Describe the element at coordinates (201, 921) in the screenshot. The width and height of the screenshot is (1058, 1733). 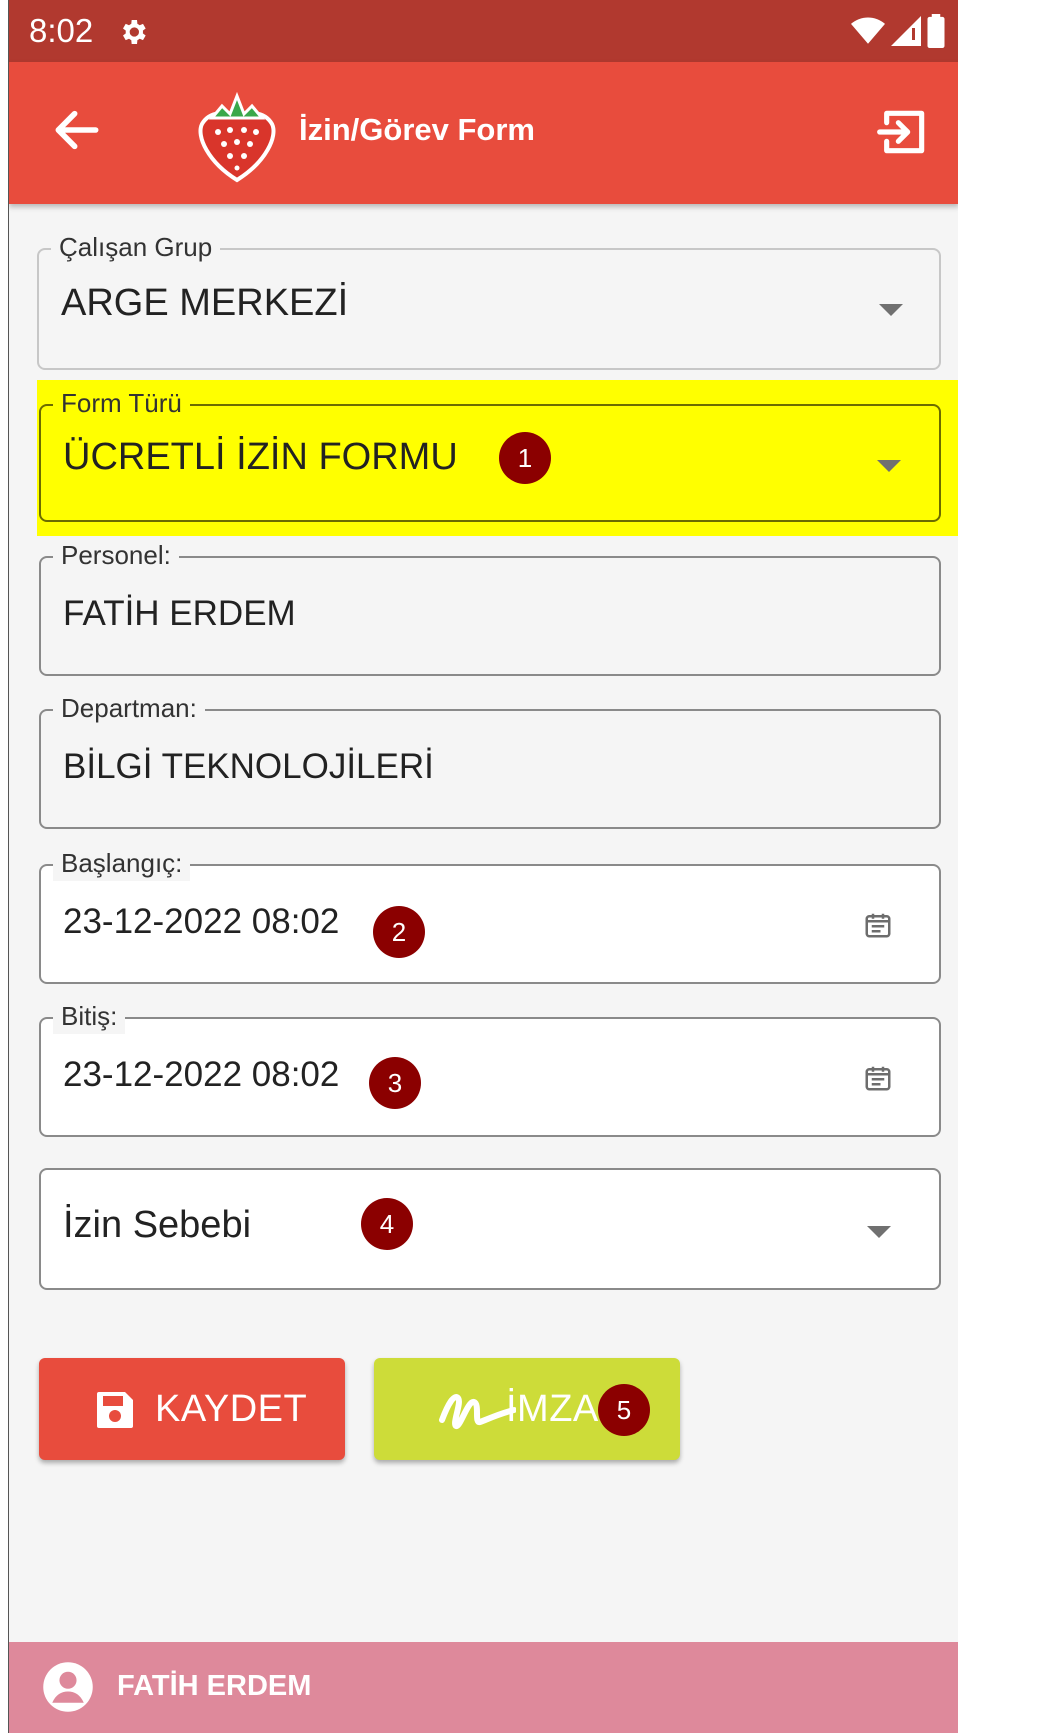
I see `start-date-value: 23-12-2022 08:02` at that location.